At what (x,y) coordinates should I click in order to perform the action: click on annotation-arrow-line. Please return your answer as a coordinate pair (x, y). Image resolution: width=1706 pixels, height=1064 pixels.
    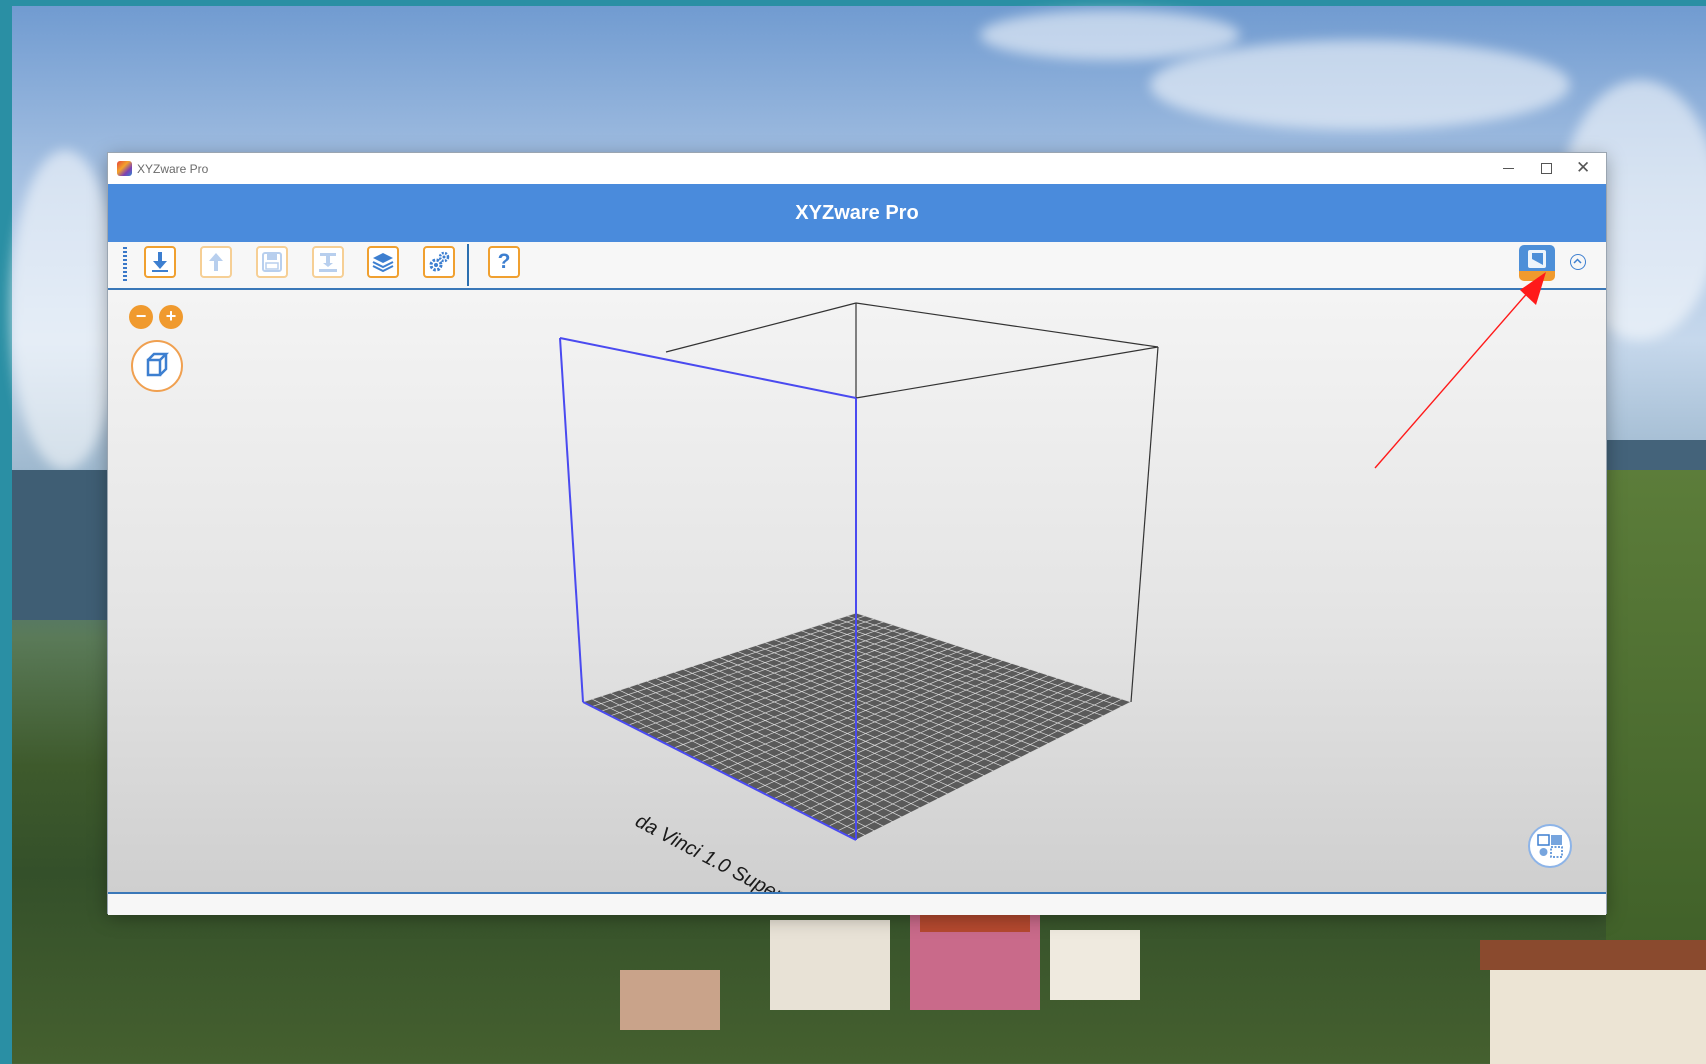
    Looking at the image, I should click on (1452, 379).